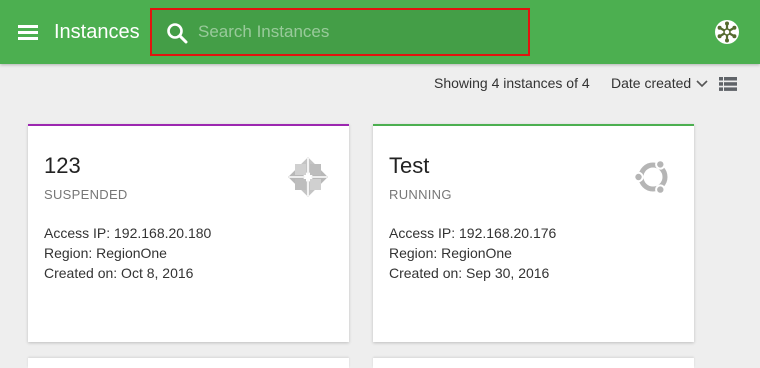 This screenshot has width=760, height=368. Describe the element at coordinates (86, 194) in the screenshot. I see `instance-status: SUSPENDED` at that location.